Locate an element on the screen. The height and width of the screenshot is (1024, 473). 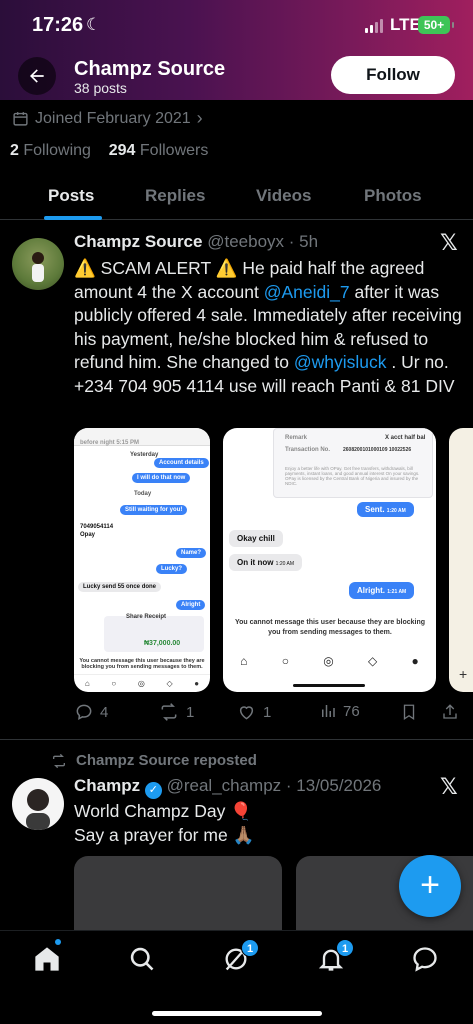
home-indicator is located at coordinates (237, 1013).